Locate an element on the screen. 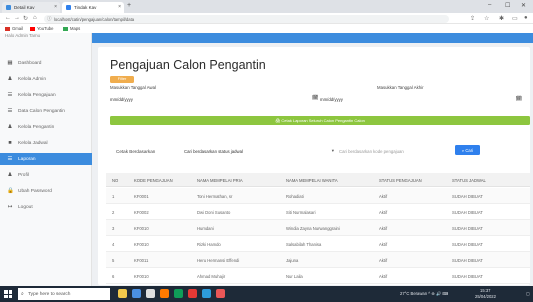 Image resolution: width=533 pixels, height=302 pixels. search-input: Cari berdasarkan kode pengajuan is located at coordinates (395, 150).